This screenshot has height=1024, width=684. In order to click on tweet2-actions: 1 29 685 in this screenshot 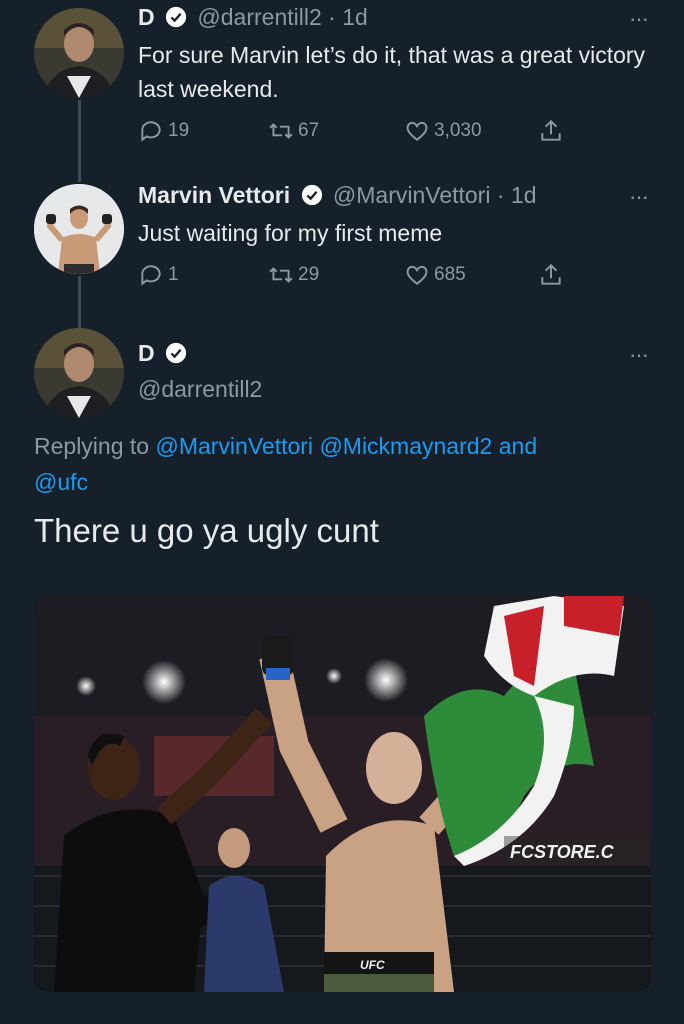, I will do `click(358, 277)`.